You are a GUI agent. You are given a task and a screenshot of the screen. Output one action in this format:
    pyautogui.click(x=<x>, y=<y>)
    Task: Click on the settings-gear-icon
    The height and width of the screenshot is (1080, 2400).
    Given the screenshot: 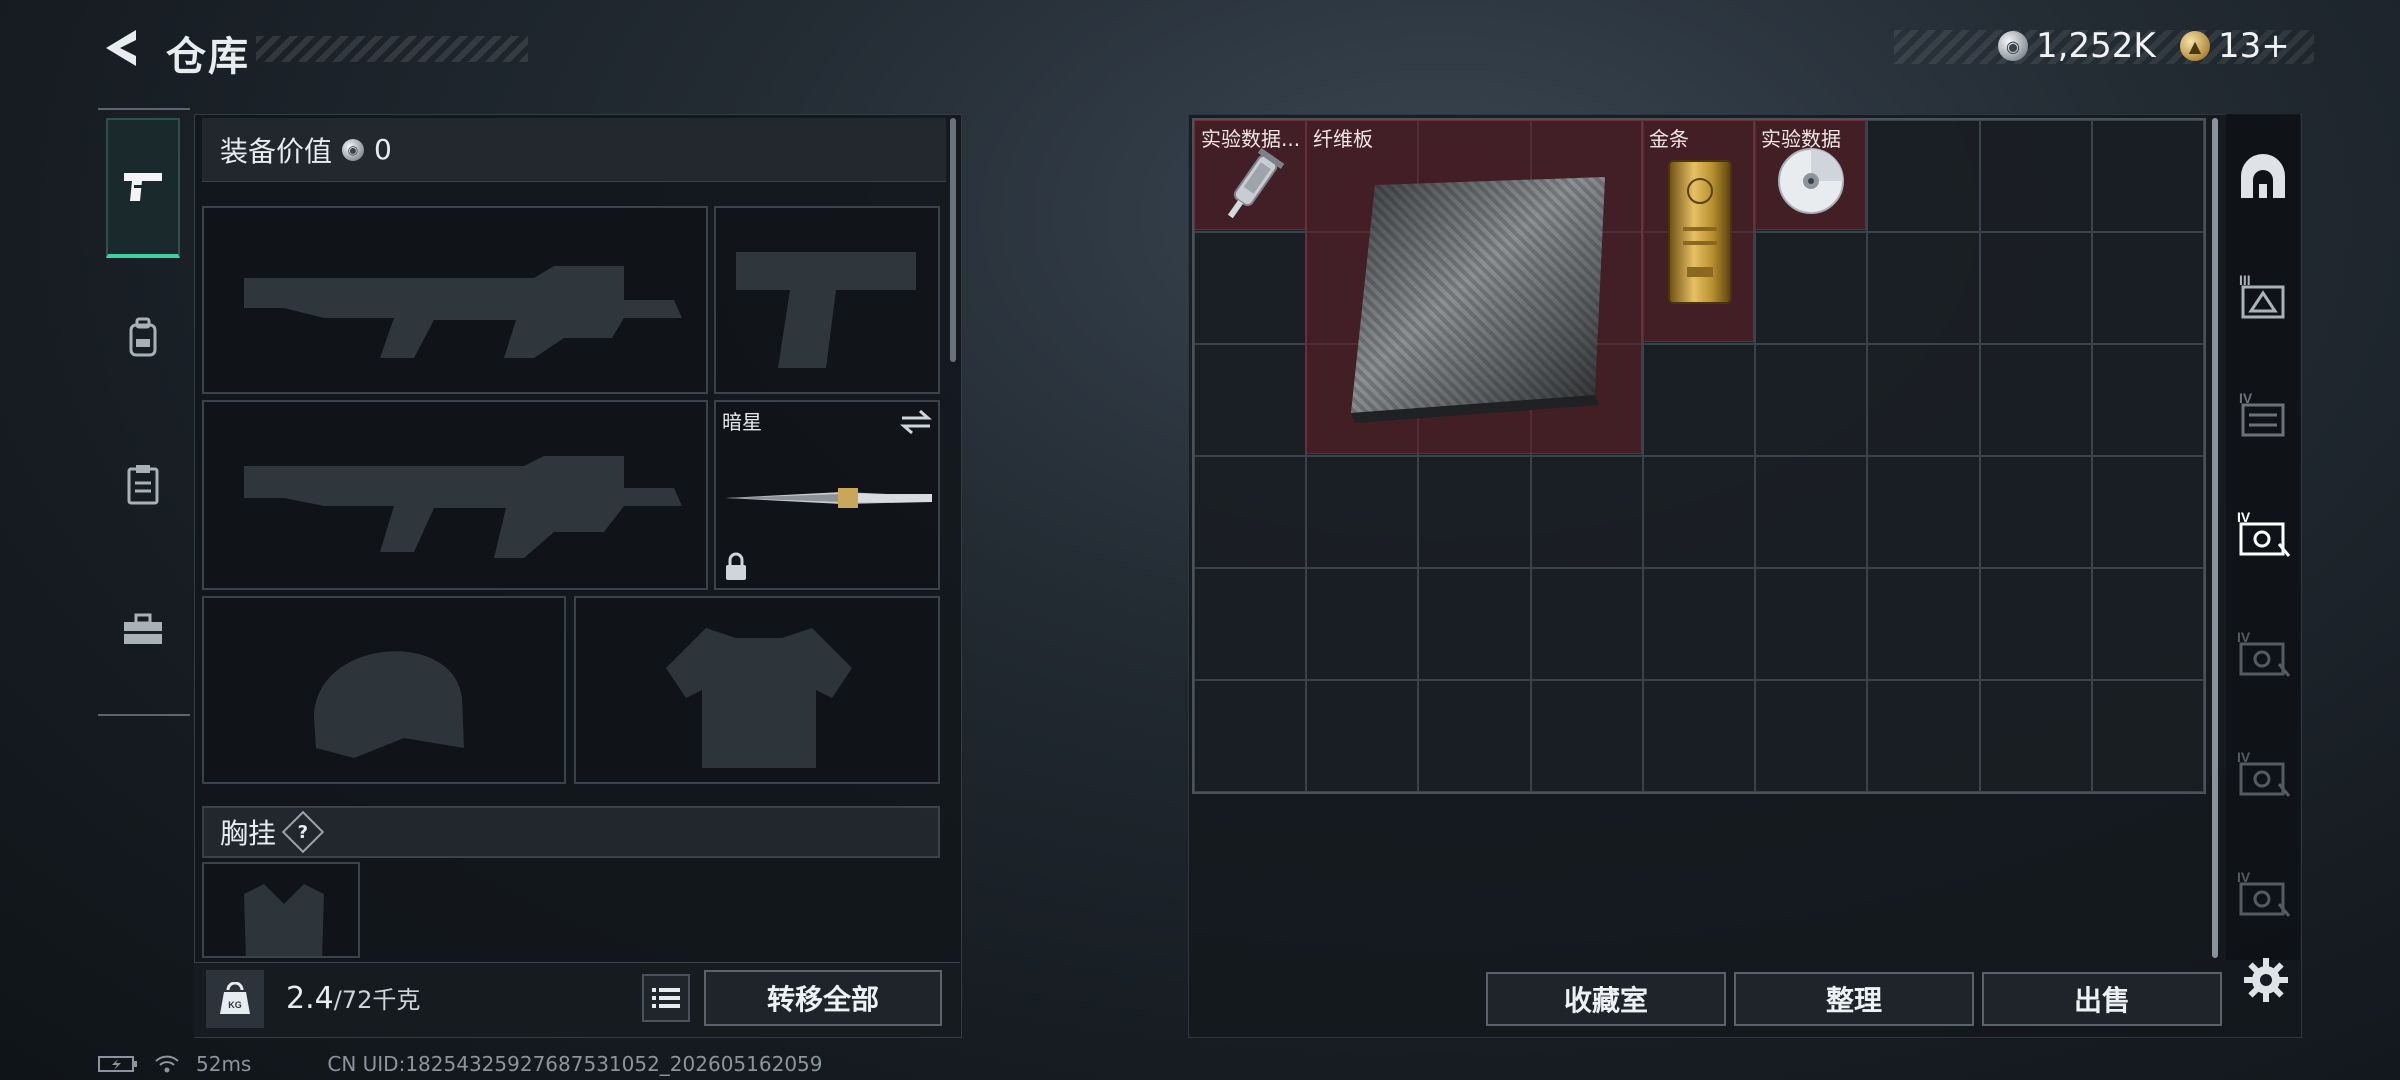 What is the action you would take?
    pyautogui.click(x=2266, y=980)
    